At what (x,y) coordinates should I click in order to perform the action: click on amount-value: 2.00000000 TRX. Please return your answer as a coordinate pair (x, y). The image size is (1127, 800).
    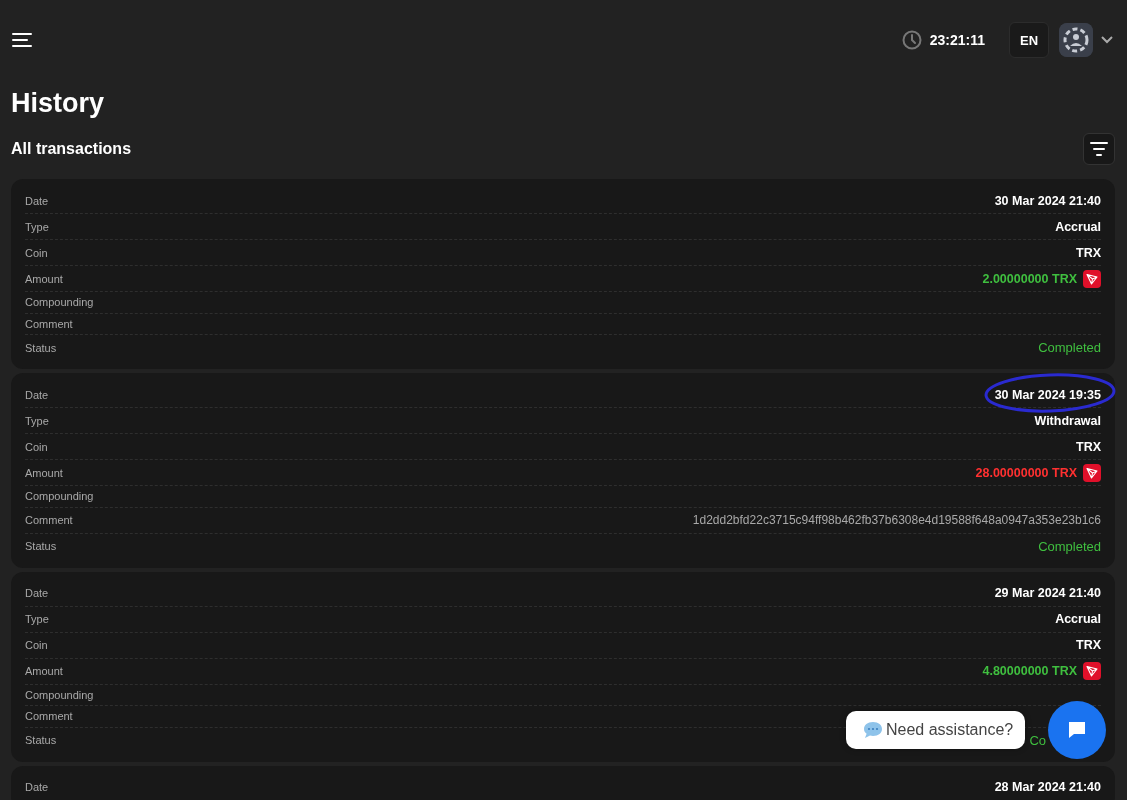
    Looking at the image, I should click on (1029, 278).